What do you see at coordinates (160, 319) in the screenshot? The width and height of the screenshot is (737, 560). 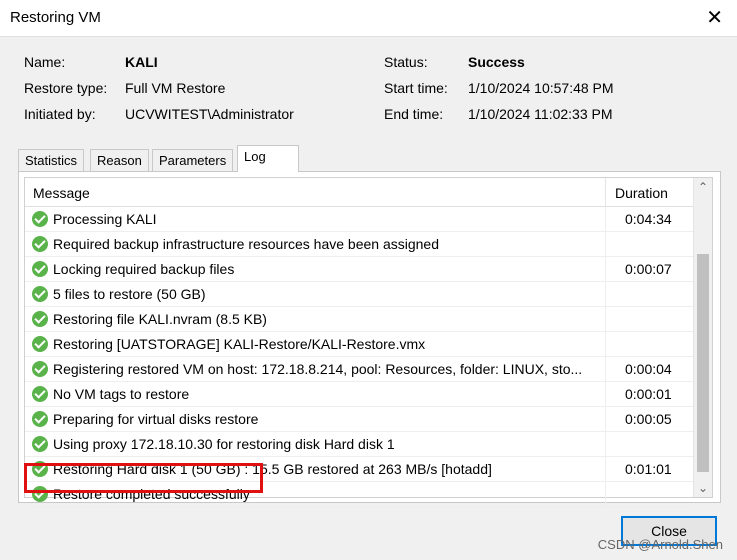 I see `log-message: Restoring file KALI.nvram (8.5 KB)` at bounding box center [160, 319].